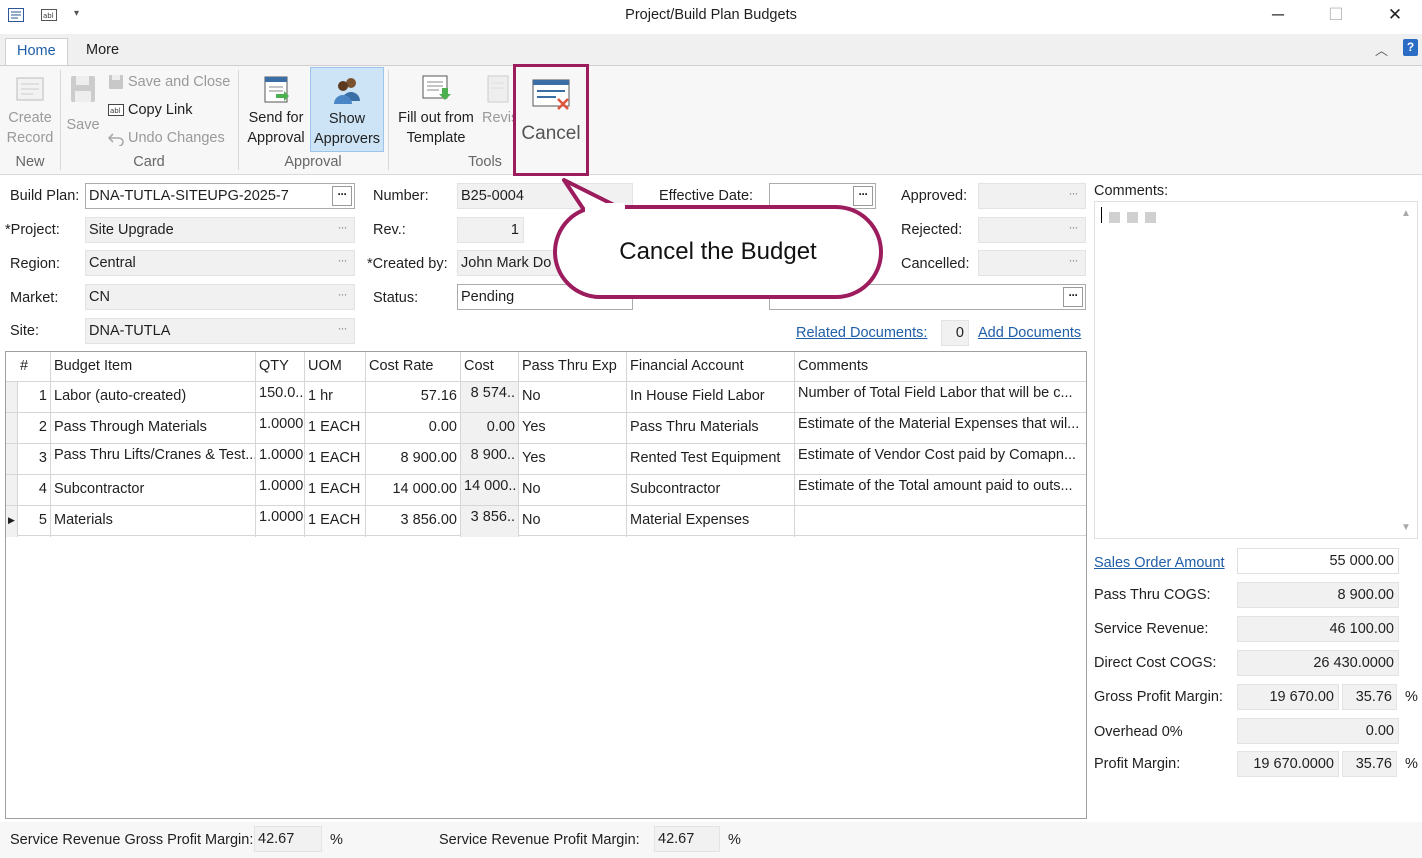 The width and height of the screenshot is (1422, 858). What do you see at coordinates (220, 263) in the screenshot?
I see `region-field: Central ···` at bounding box center [220, 263].